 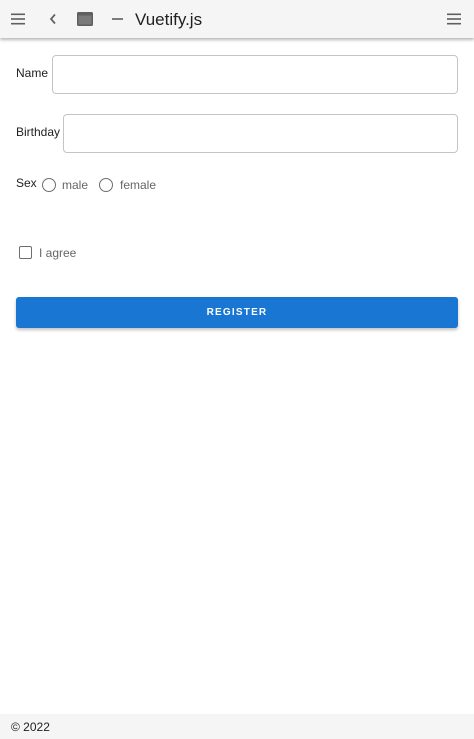 What do you see at coordinates (38, 132) in the screenshot?
I see `birthday-label: Birthday` at bounding box center [38, 132].